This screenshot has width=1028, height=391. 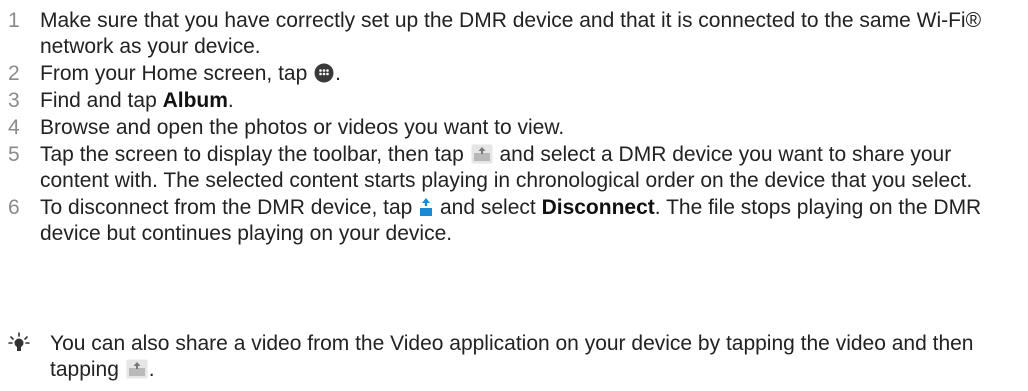 What do you see at coordinates (29, 346) in the screenshot?
I see `lightbulb-tip-icon` at bounding box center [29, 346].